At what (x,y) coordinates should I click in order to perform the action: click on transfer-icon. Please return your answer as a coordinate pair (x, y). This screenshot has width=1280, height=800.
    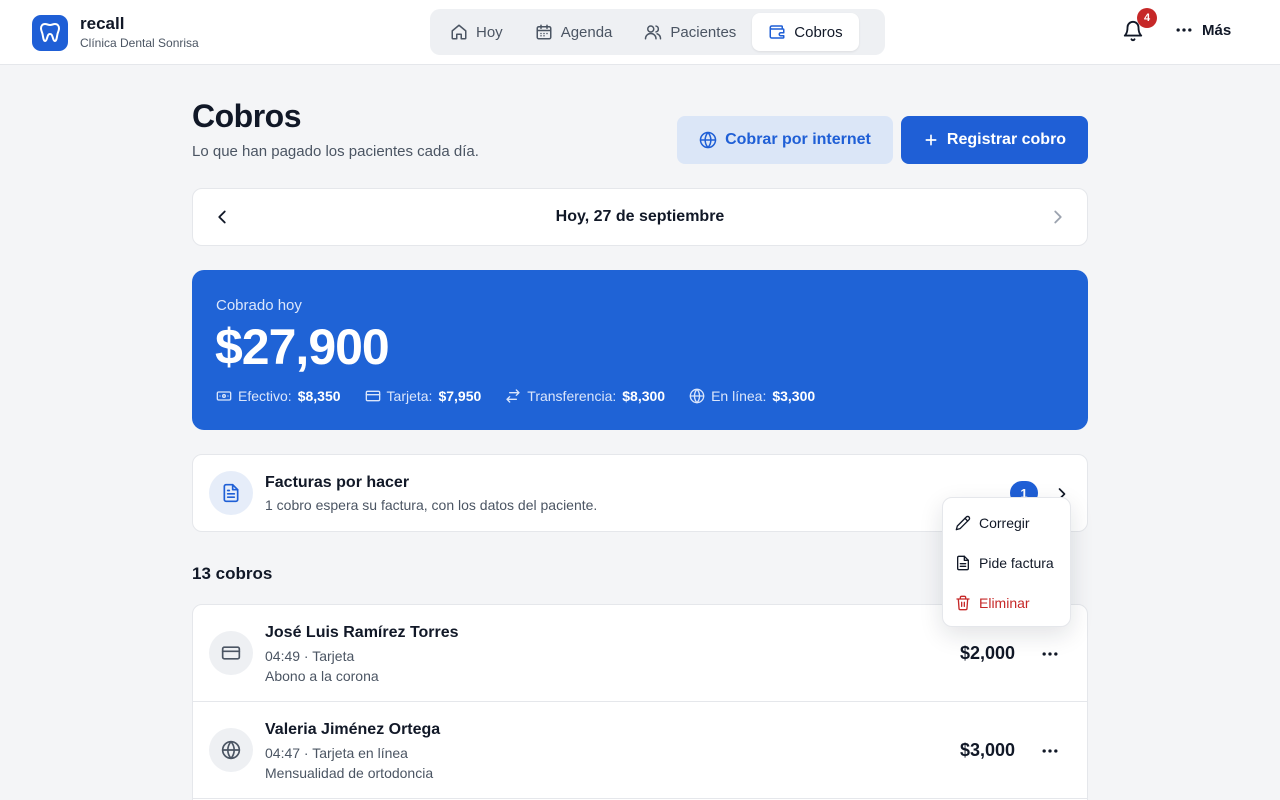
    Looking at the image, I should click on (513, 396).